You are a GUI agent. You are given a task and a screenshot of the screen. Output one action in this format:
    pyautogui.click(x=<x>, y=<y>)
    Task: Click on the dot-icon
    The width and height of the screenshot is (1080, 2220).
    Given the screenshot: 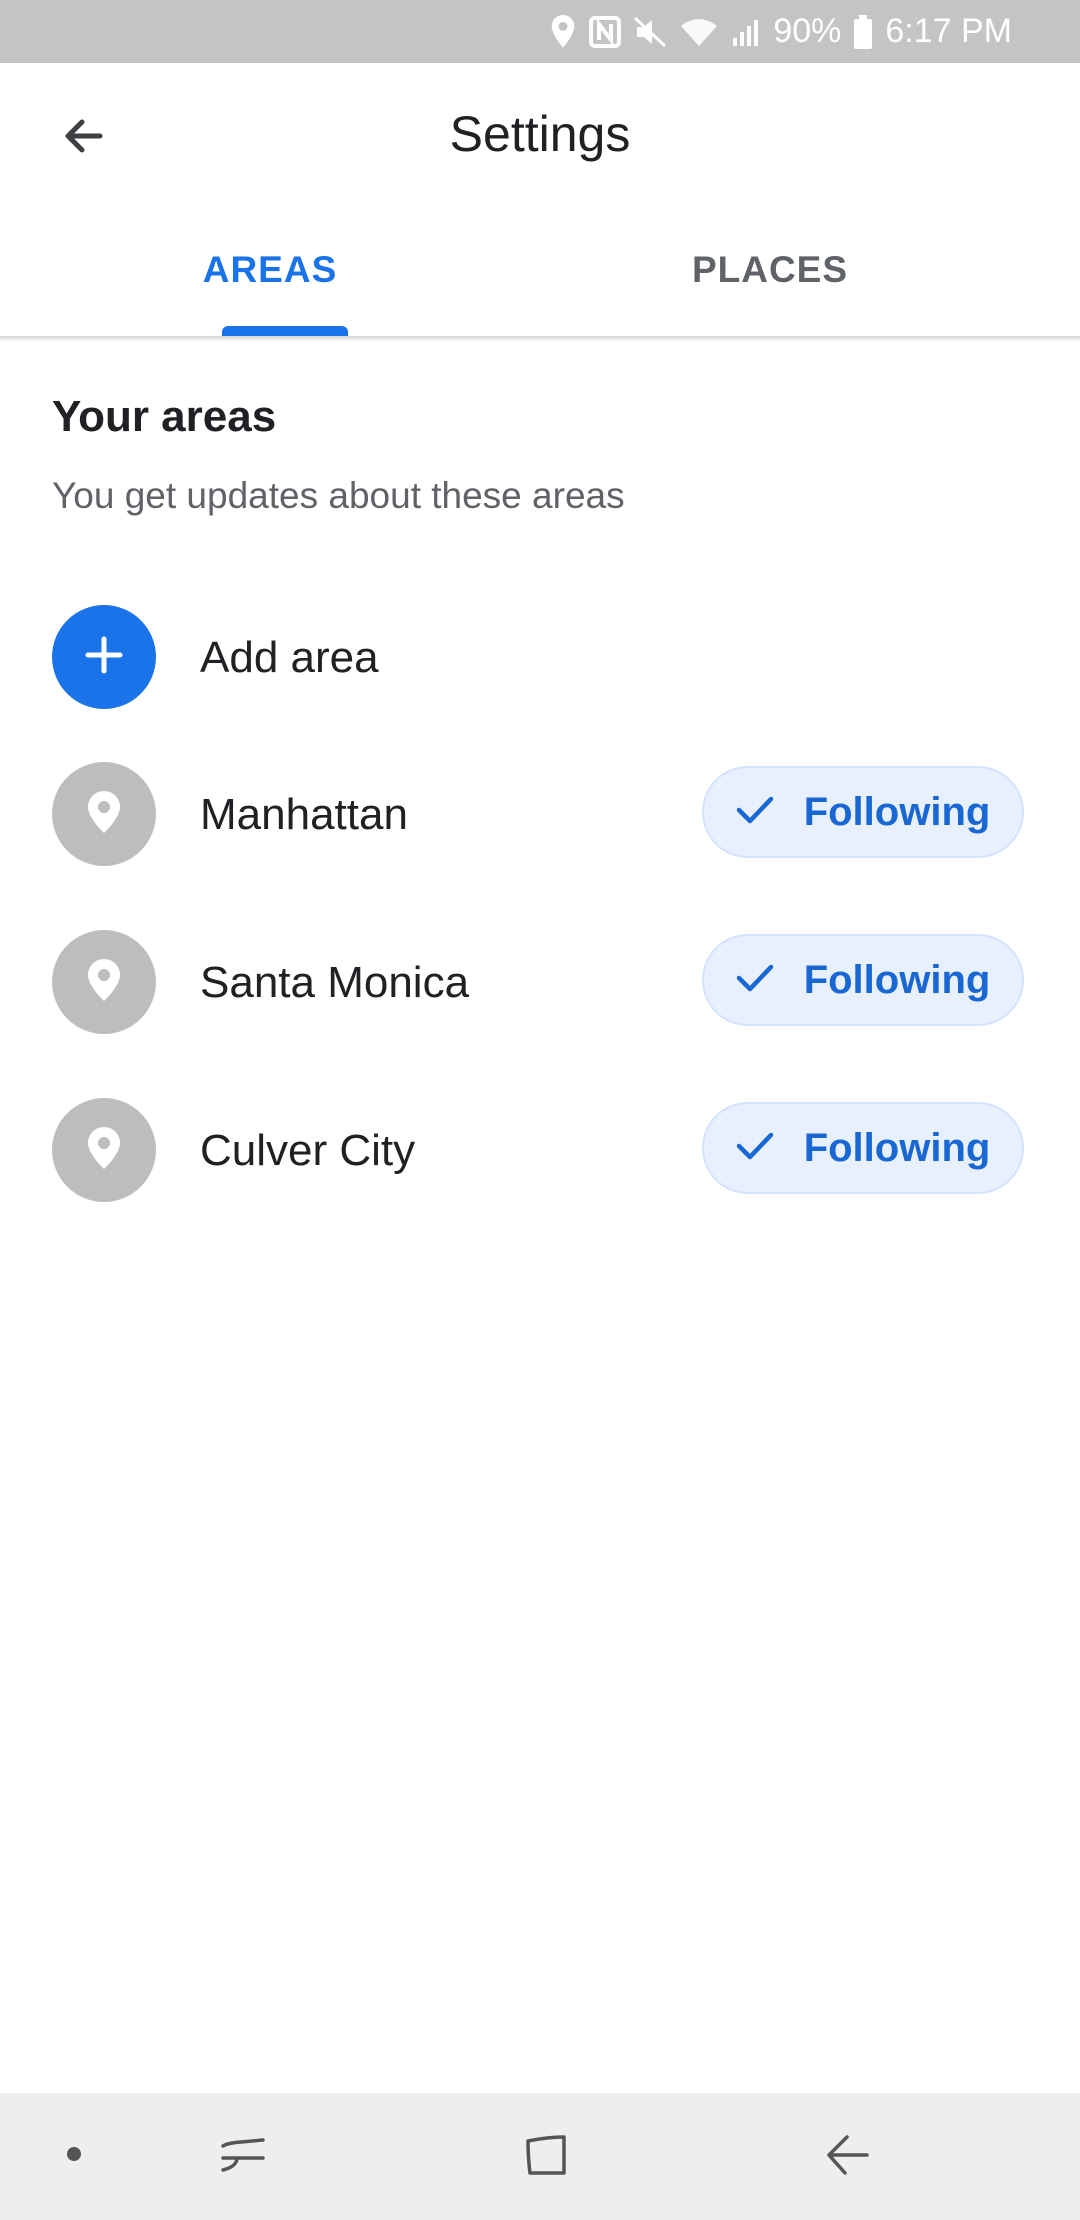 What is the action you would take?
    pyautogui.click(x=74, y=2156)
    